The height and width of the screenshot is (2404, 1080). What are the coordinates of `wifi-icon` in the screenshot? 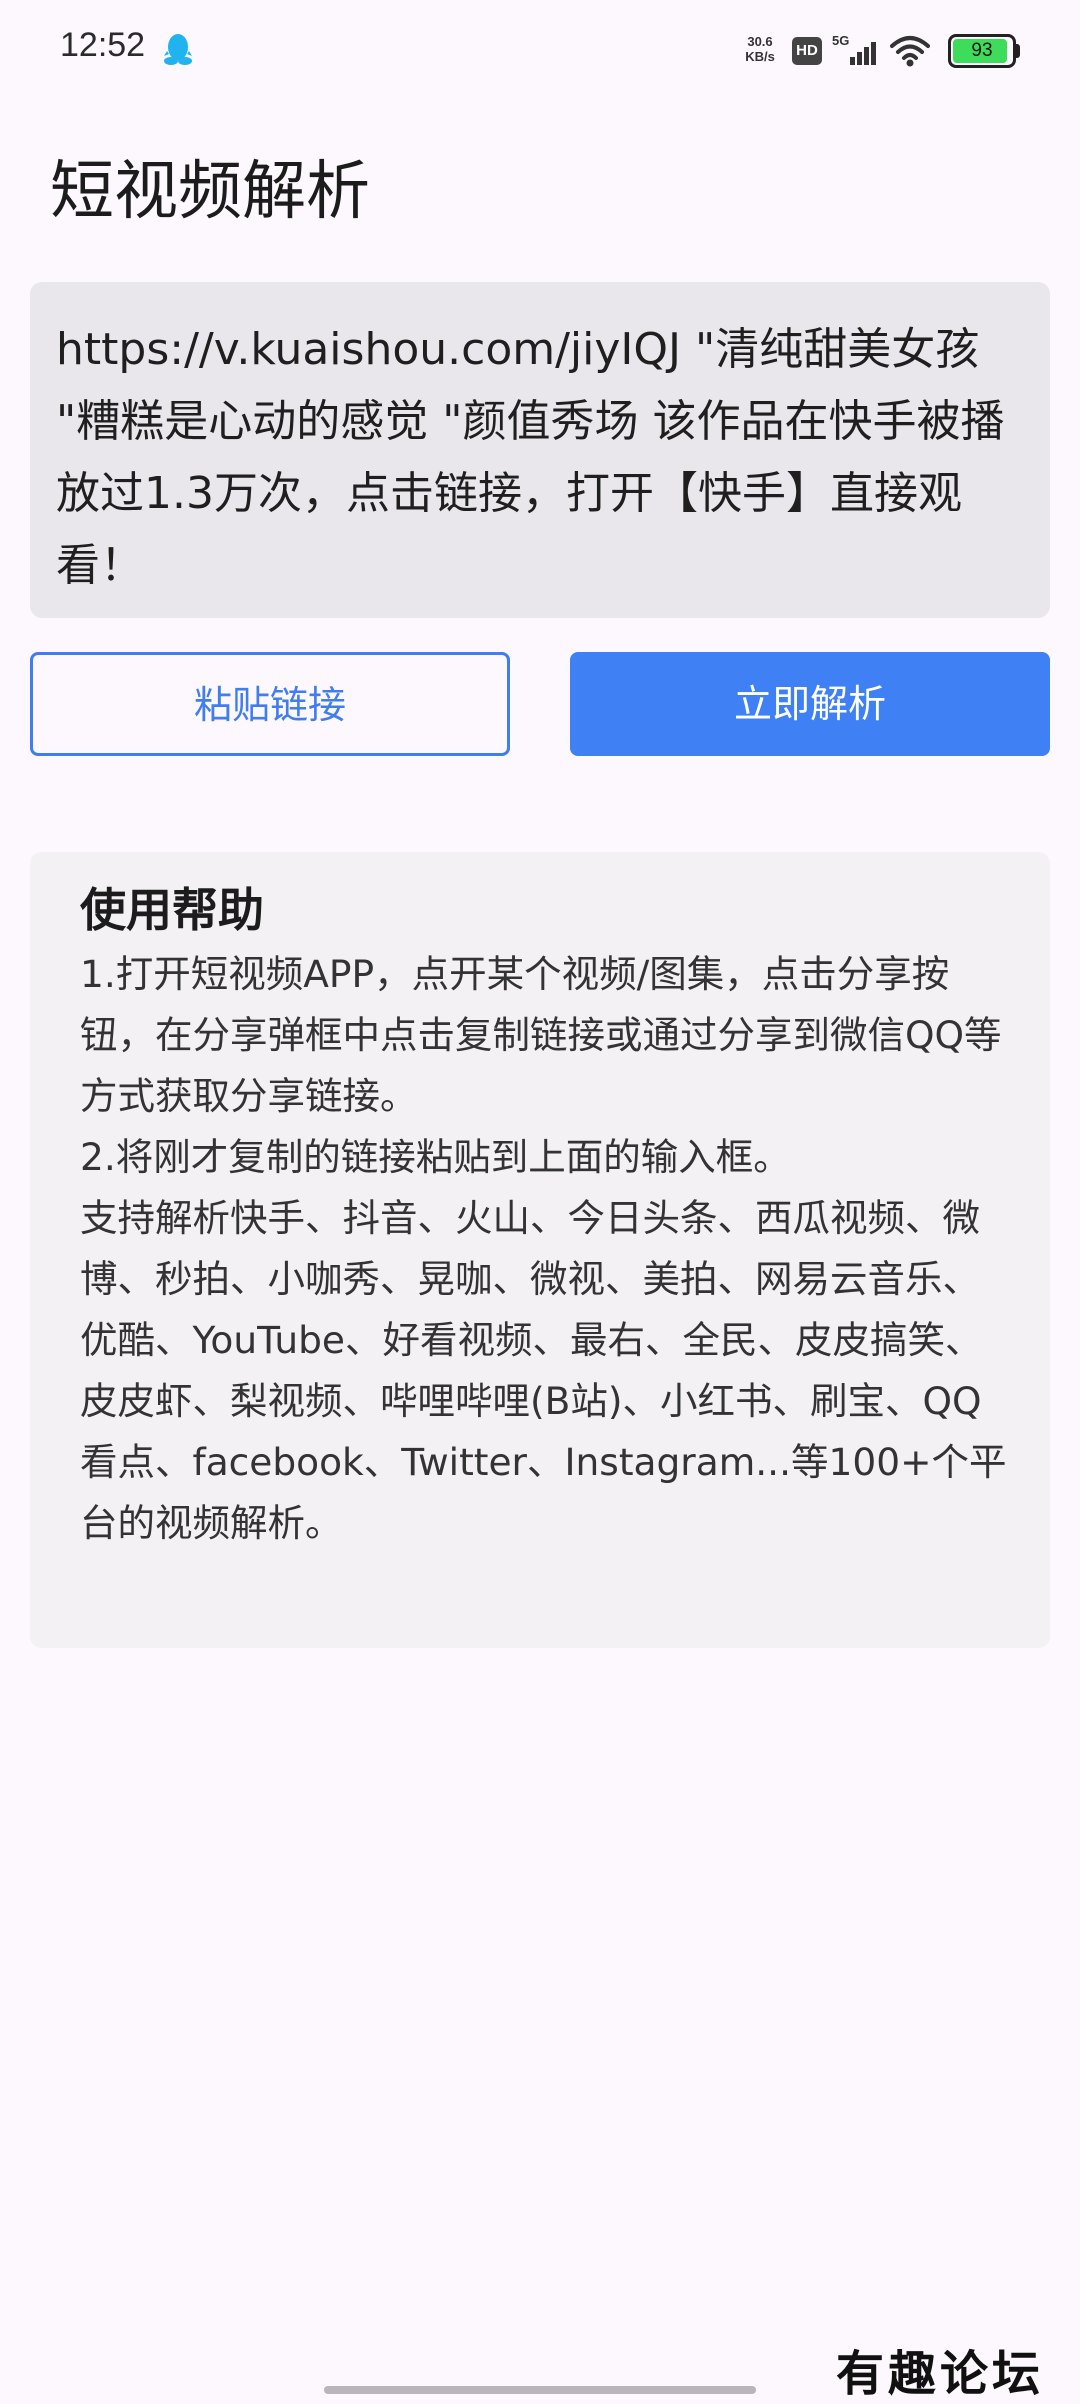 It's located at (910, 51).